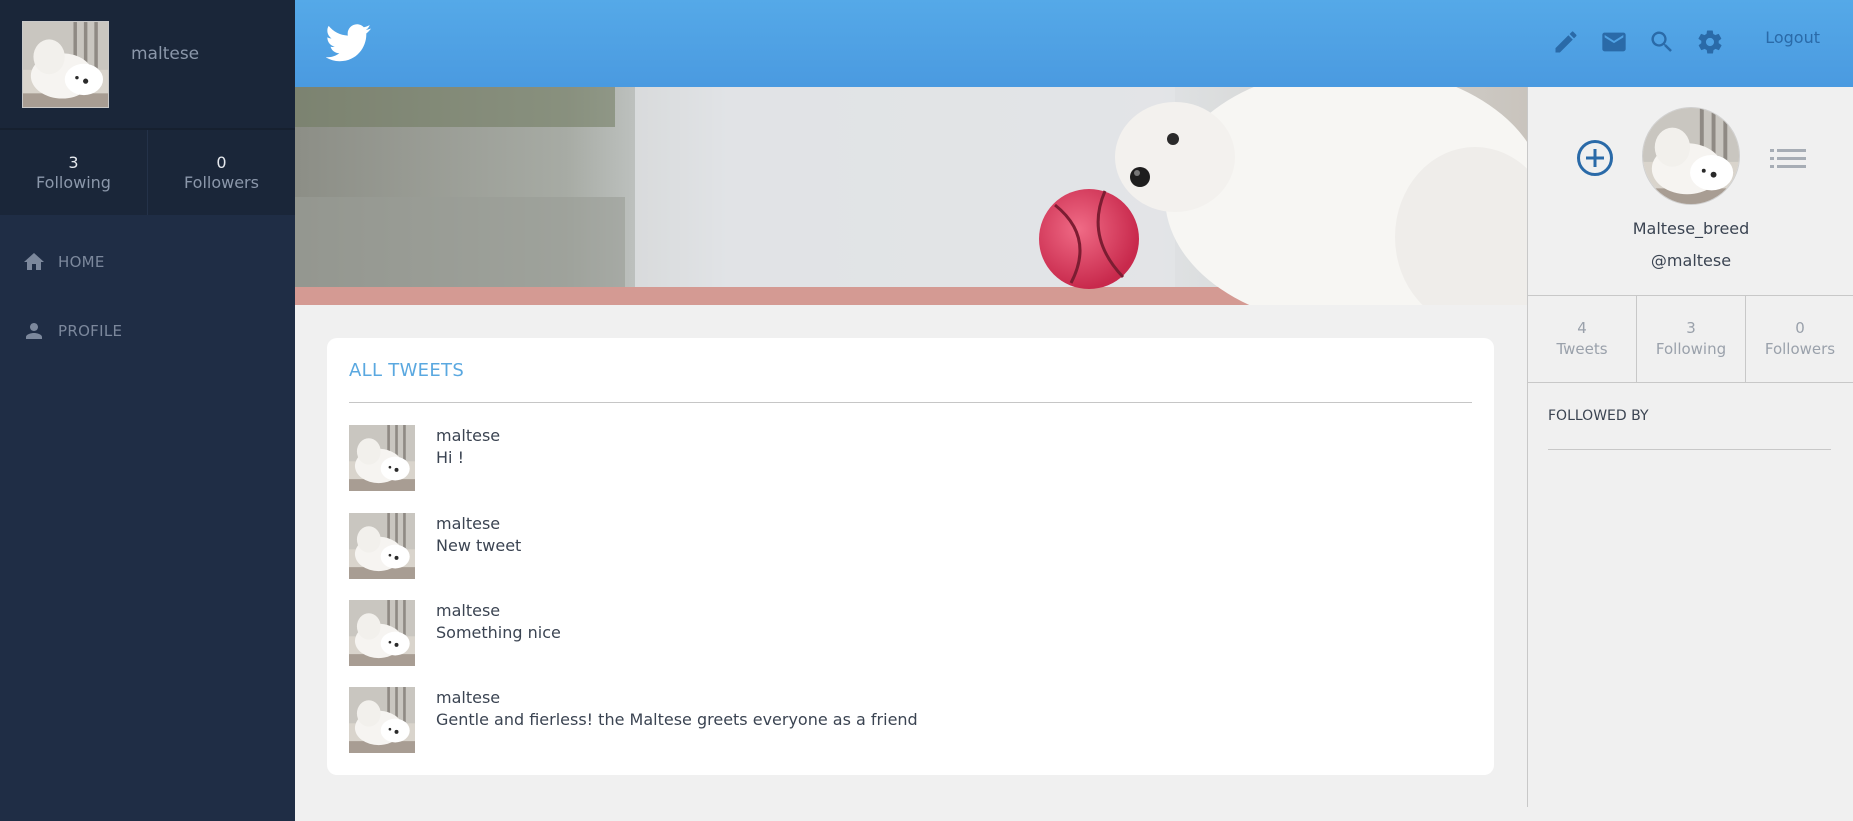 The height and width of the screenshot is (821, 1853). Describe the element at coordinates (1614, 42) in the screenshot. I see `mail-icon` at that location.